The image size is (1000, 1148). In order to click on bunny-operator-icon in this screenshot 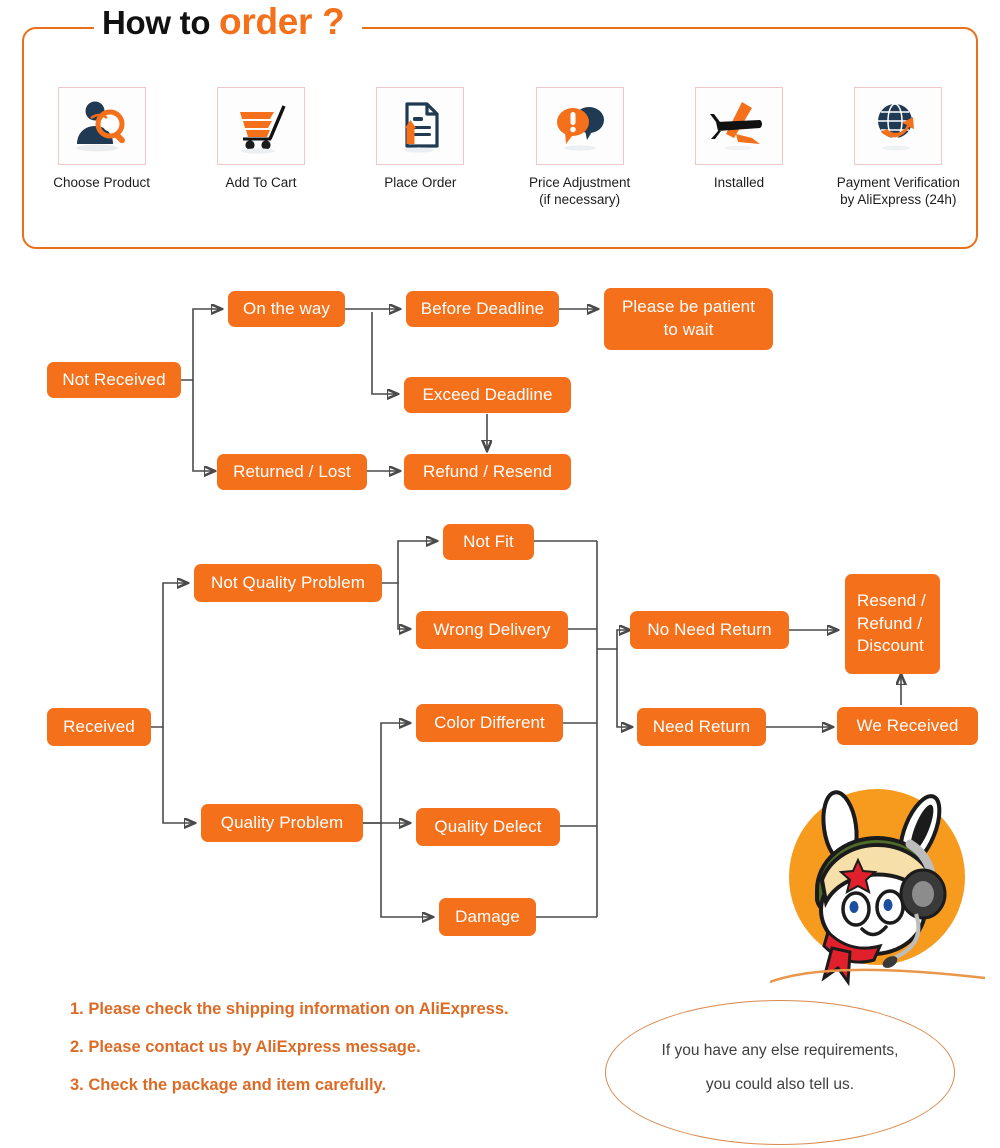, I will do `click(877, 888)`.